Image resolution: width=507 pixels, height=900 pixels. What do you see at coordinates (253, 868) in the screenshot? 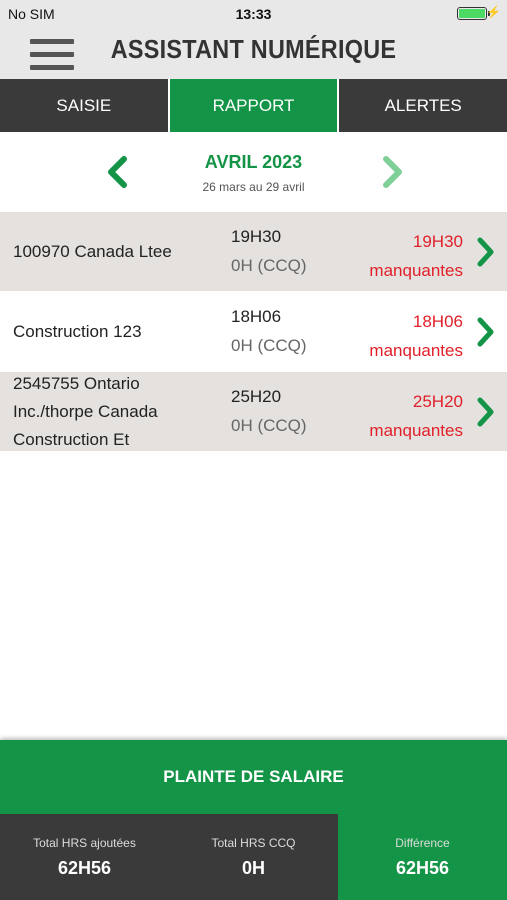
I see `total-ccq-value: 0H` at bounding box center [253, 868].